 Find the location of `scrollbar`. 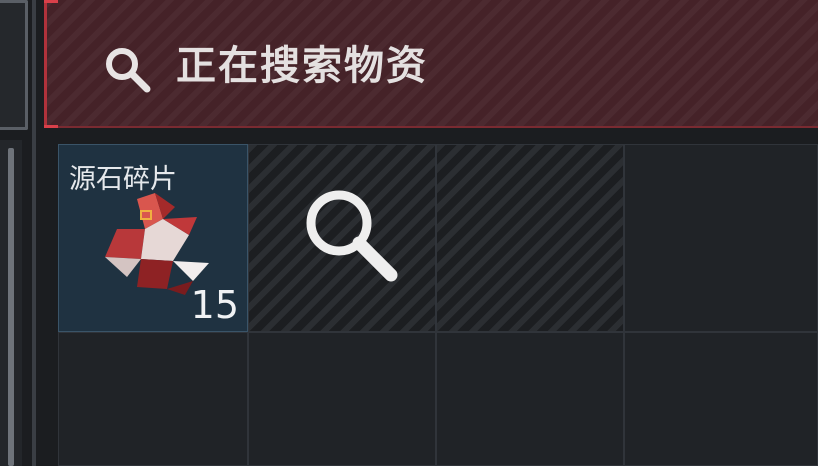

scrollbar is located at coordinates (11, 307).